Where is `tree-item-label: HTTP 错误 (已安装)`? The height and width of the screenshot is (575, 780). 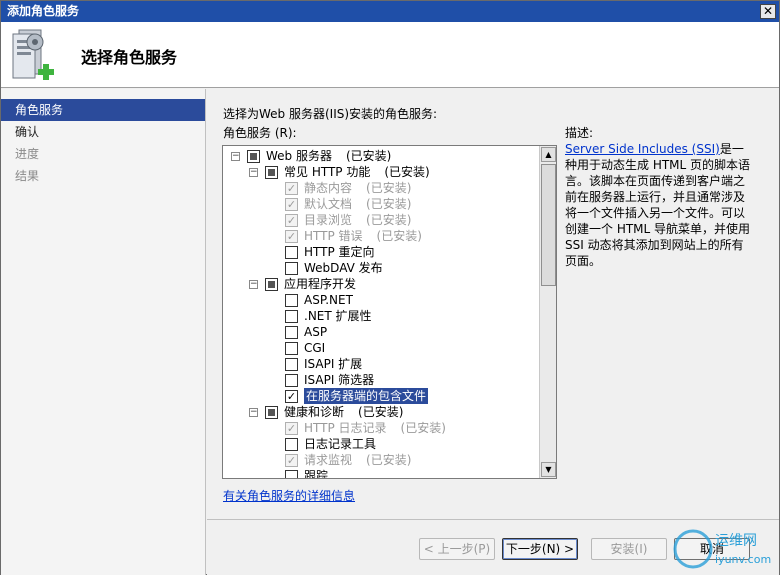
tree-item-label: HTTP 错误 (已安装) is located at coordinates (363, 236).